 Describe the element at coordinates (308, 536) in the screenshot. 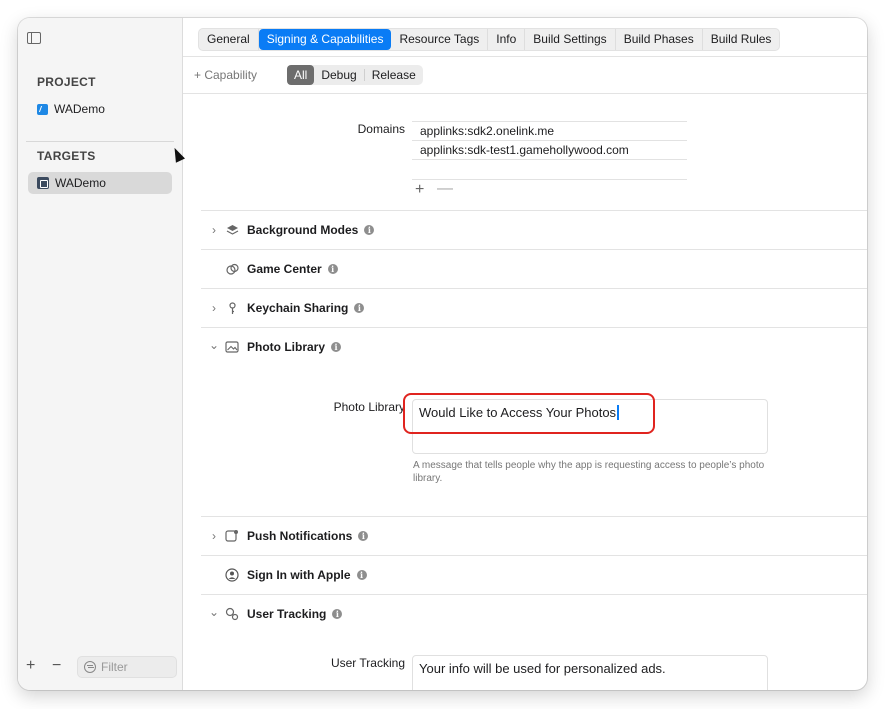

I see `capability-name: Push Notifications i` at that location.